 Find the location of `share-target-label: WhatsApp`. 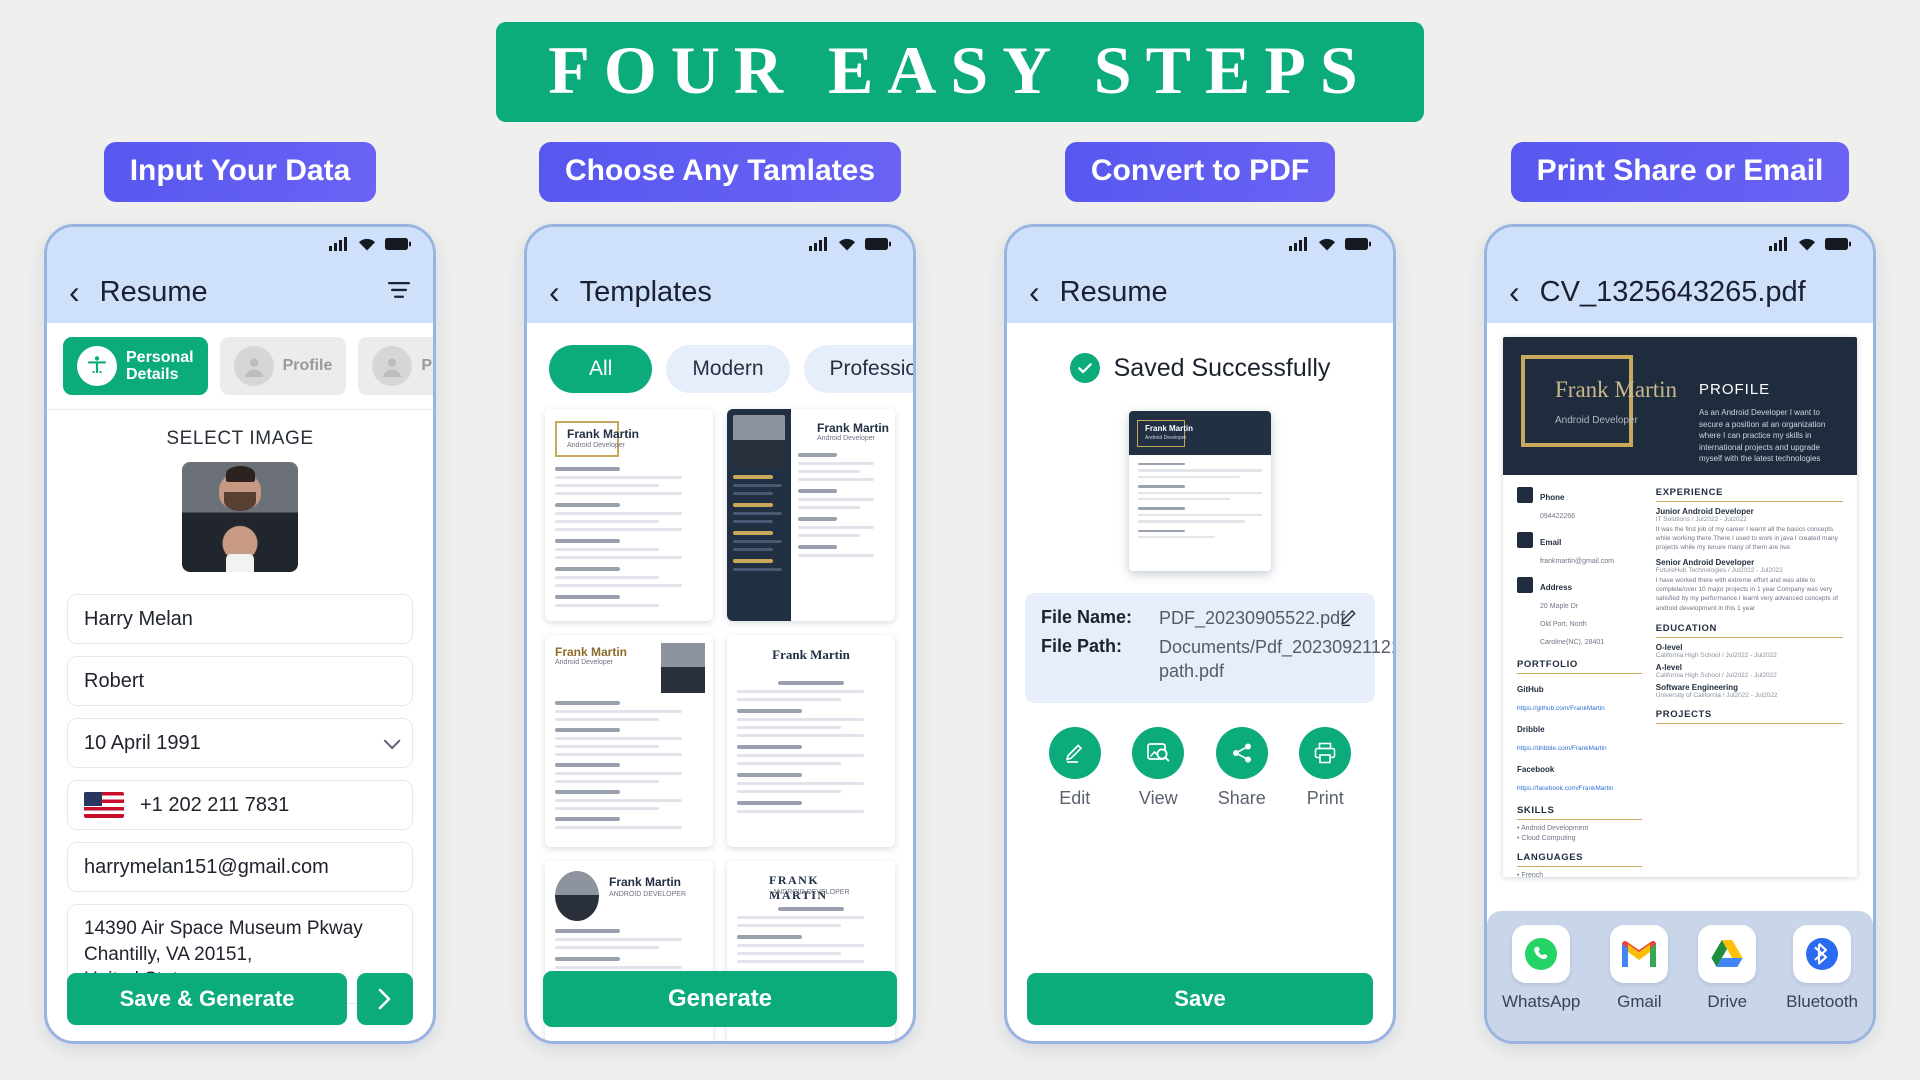

share-target-label: WhatsApp is located at coordinates (1541, 1001).